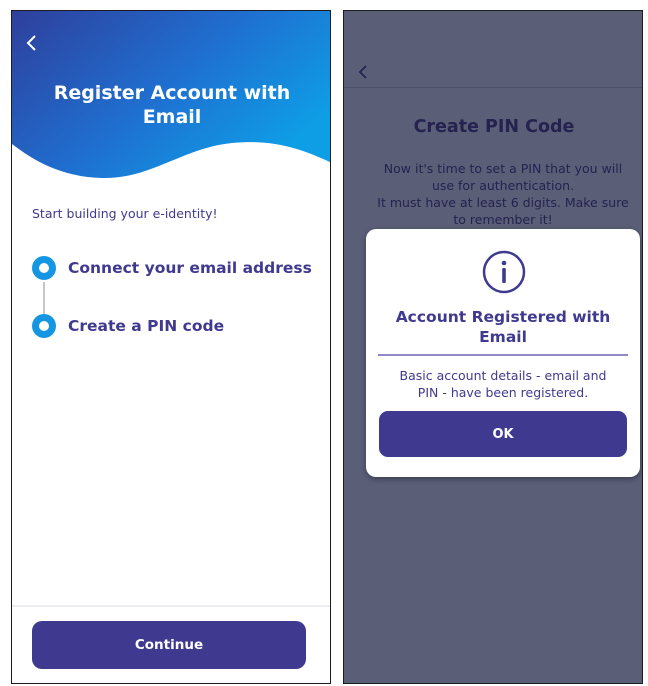  I want to click on step-connect-email: Connect your email address, so click(181, 268).